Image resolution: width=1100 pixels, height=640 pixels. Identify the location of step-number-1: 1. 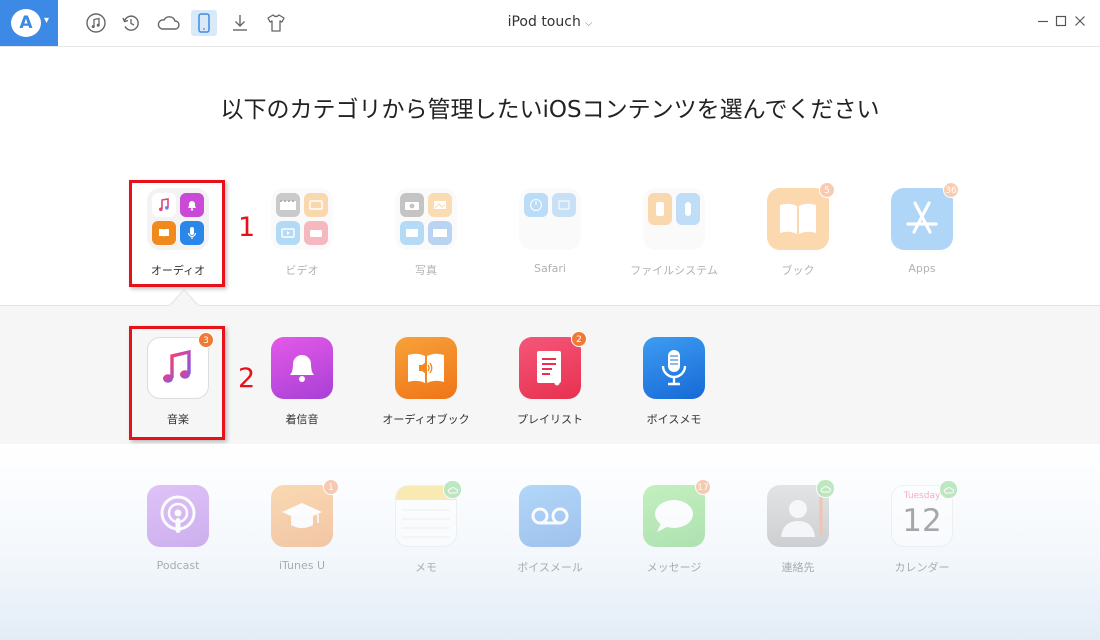
(247, 227).